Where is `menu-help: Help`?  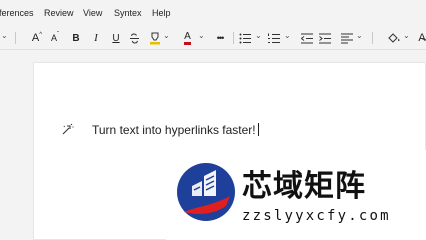
menu-help: Help is located at coordinates (161, 13).